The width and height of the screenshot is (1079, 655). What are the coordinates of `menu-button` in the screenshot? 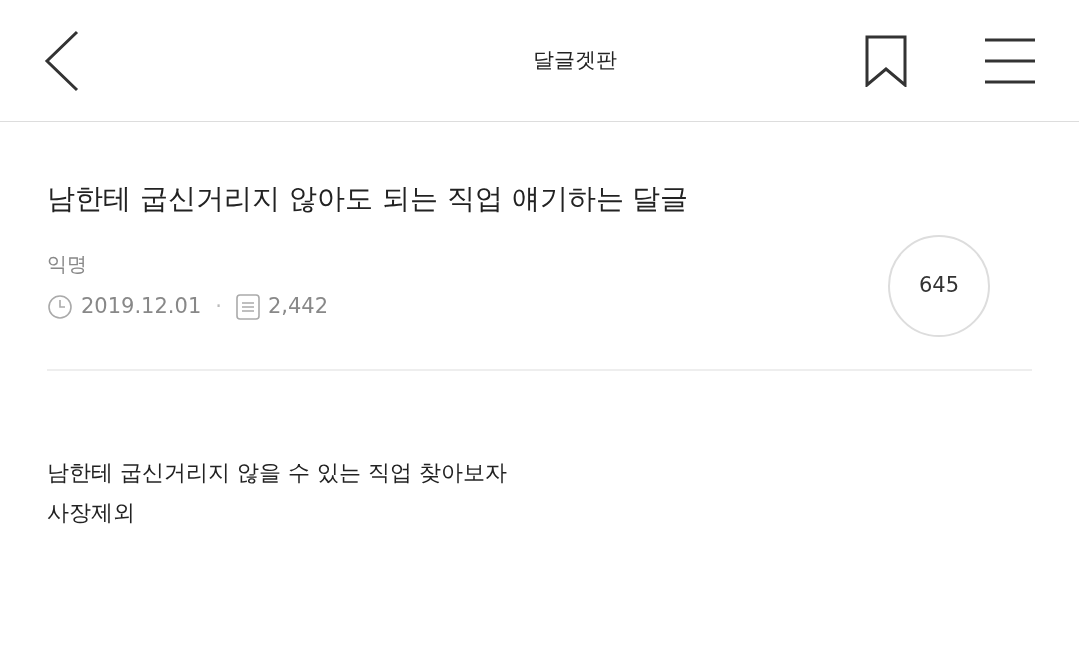 It's located at (1010, 60).